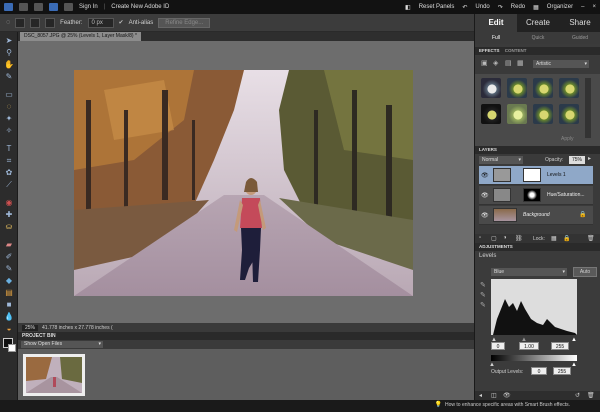 The width and height of the screenshot is (600, 412). Describe the element at coordinates (483, 305) in the screenshot. I see `eyedropper-white-icon: ✎` at that location.